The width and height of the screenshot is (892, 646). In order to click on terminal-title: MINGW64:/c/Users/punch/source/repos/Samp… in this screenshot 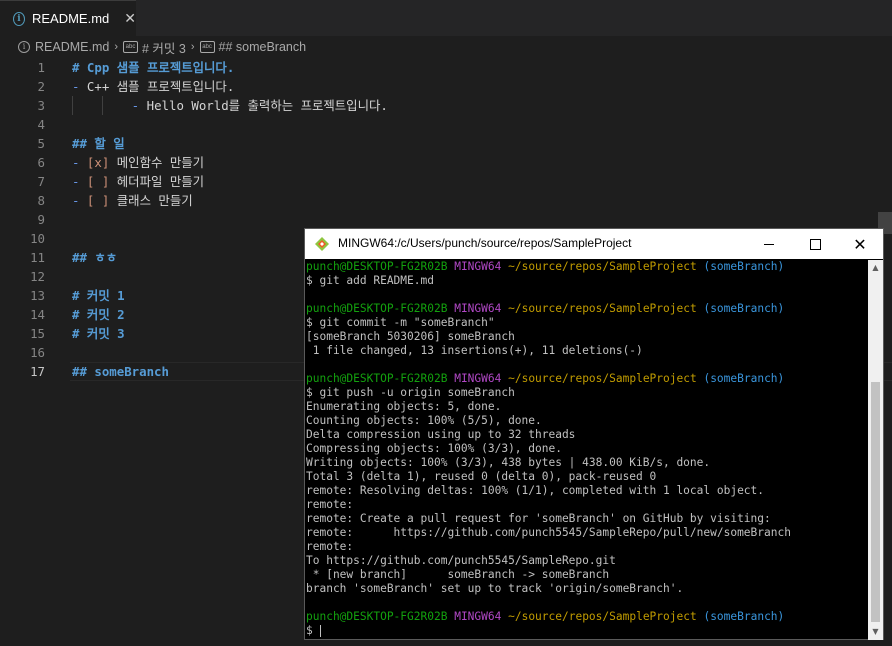, I will do `click(485, 243)`.